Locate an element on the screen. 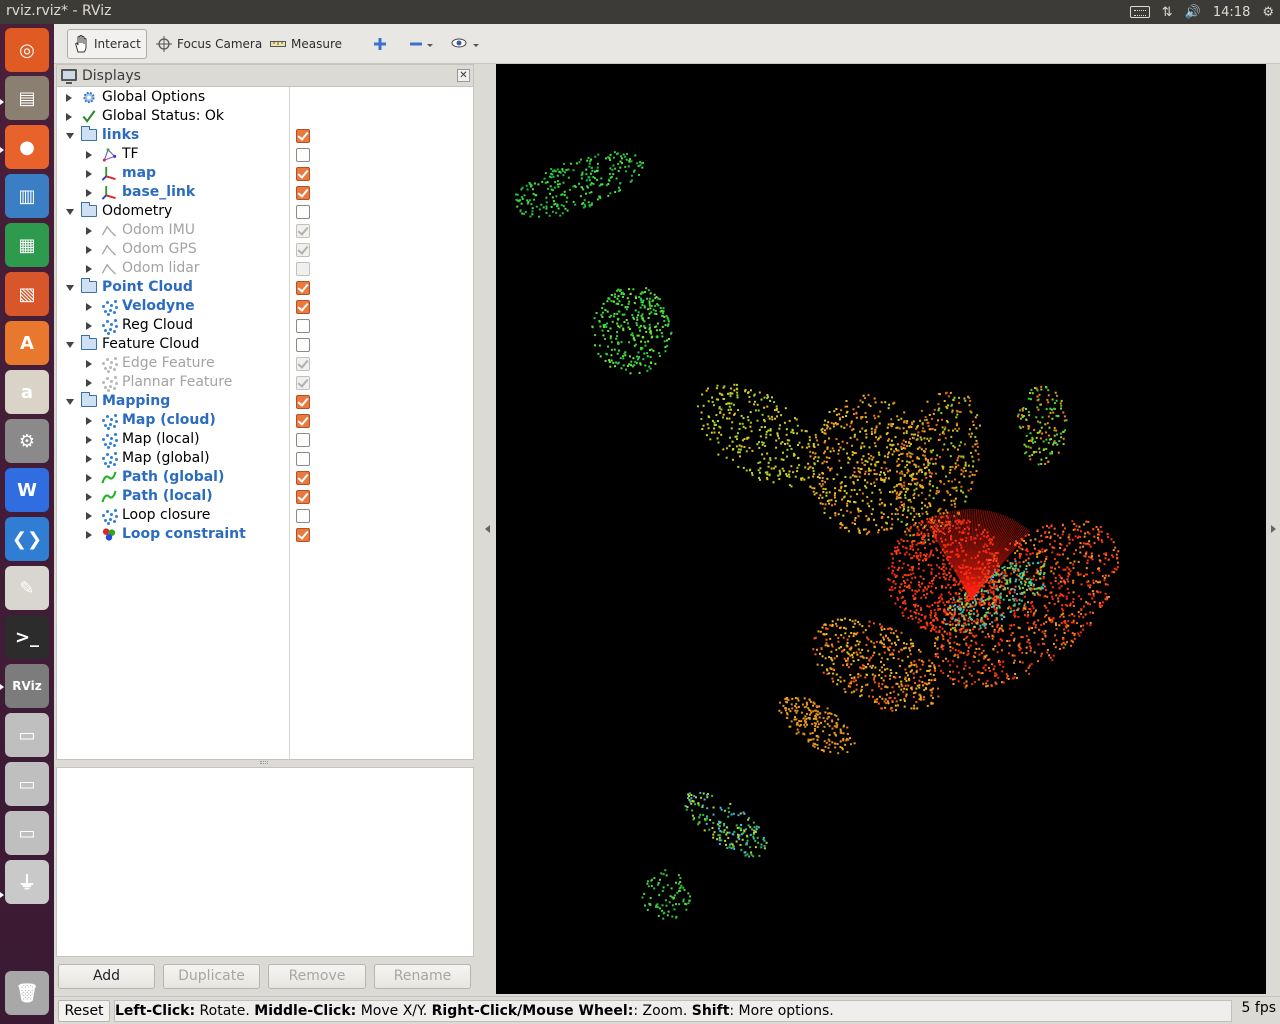  display-item-odom-gps: Odom GPS is located at coordinates (265, 249).